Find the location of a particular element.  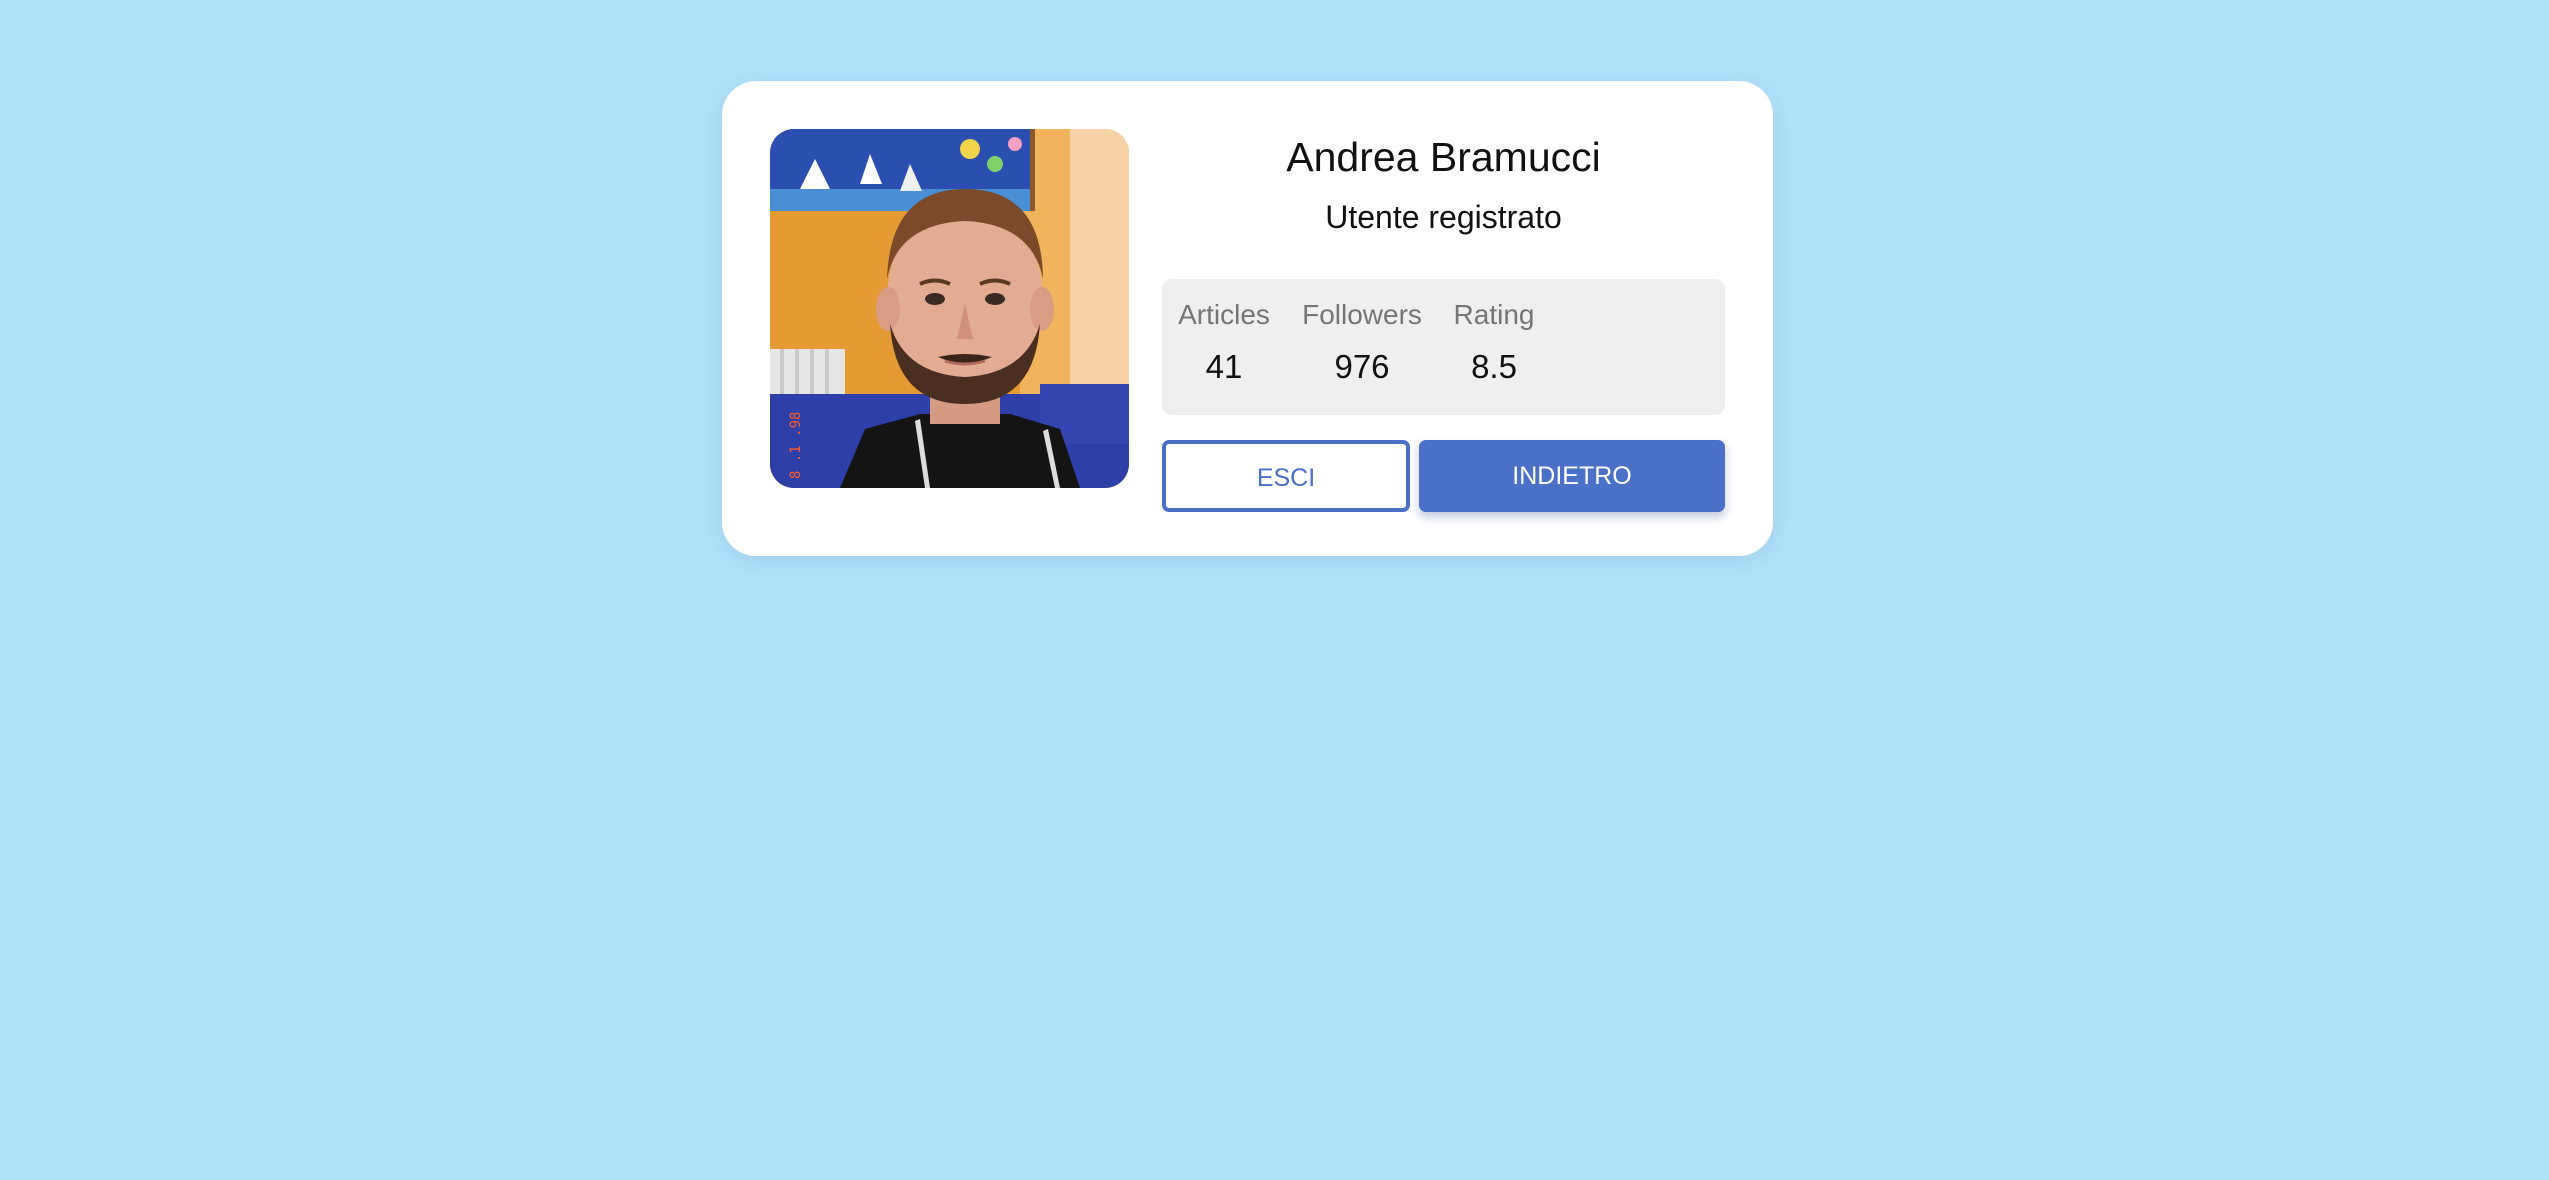

photo-date-stamp: 8 .1 .98 is located at coordinates (796, 445).